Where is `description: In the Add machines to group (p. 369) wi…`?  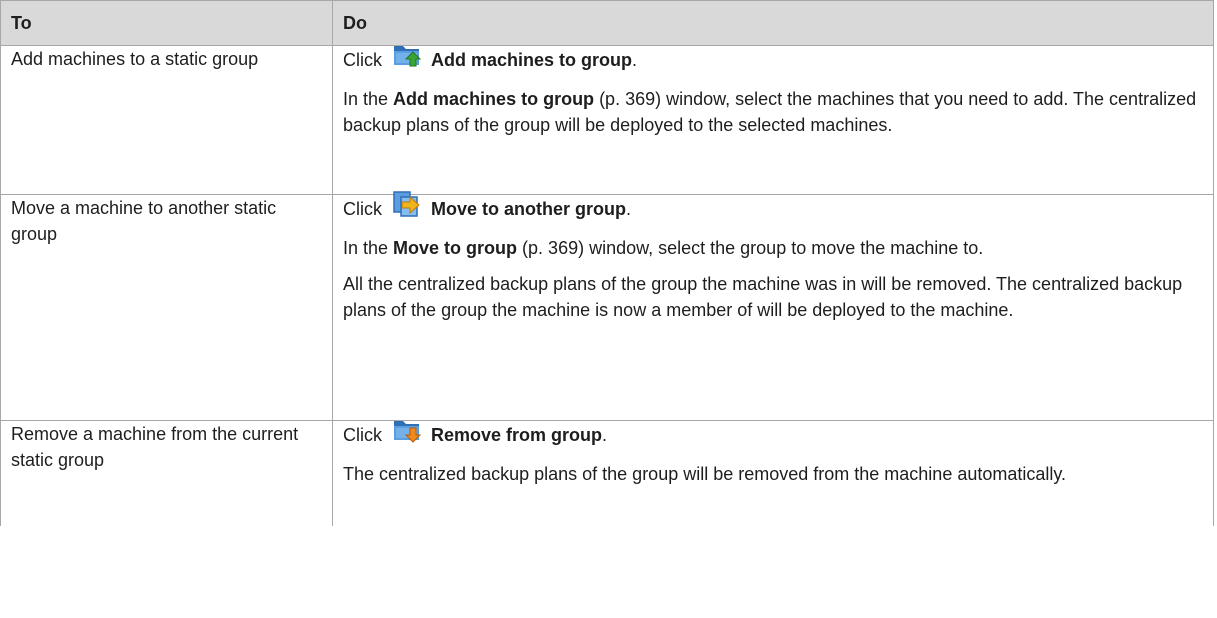
description: In the Add machines to group (p. 369) wi… is located at coordinates (770, 112).